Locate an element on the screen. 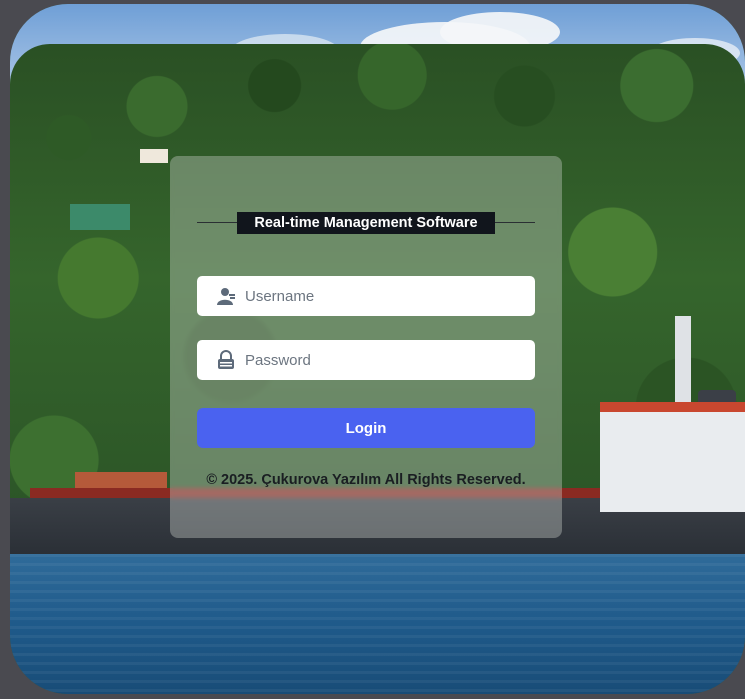 The height and width of the screenshot is (699, 745). ship-mast is located at coordinates (683, 361).